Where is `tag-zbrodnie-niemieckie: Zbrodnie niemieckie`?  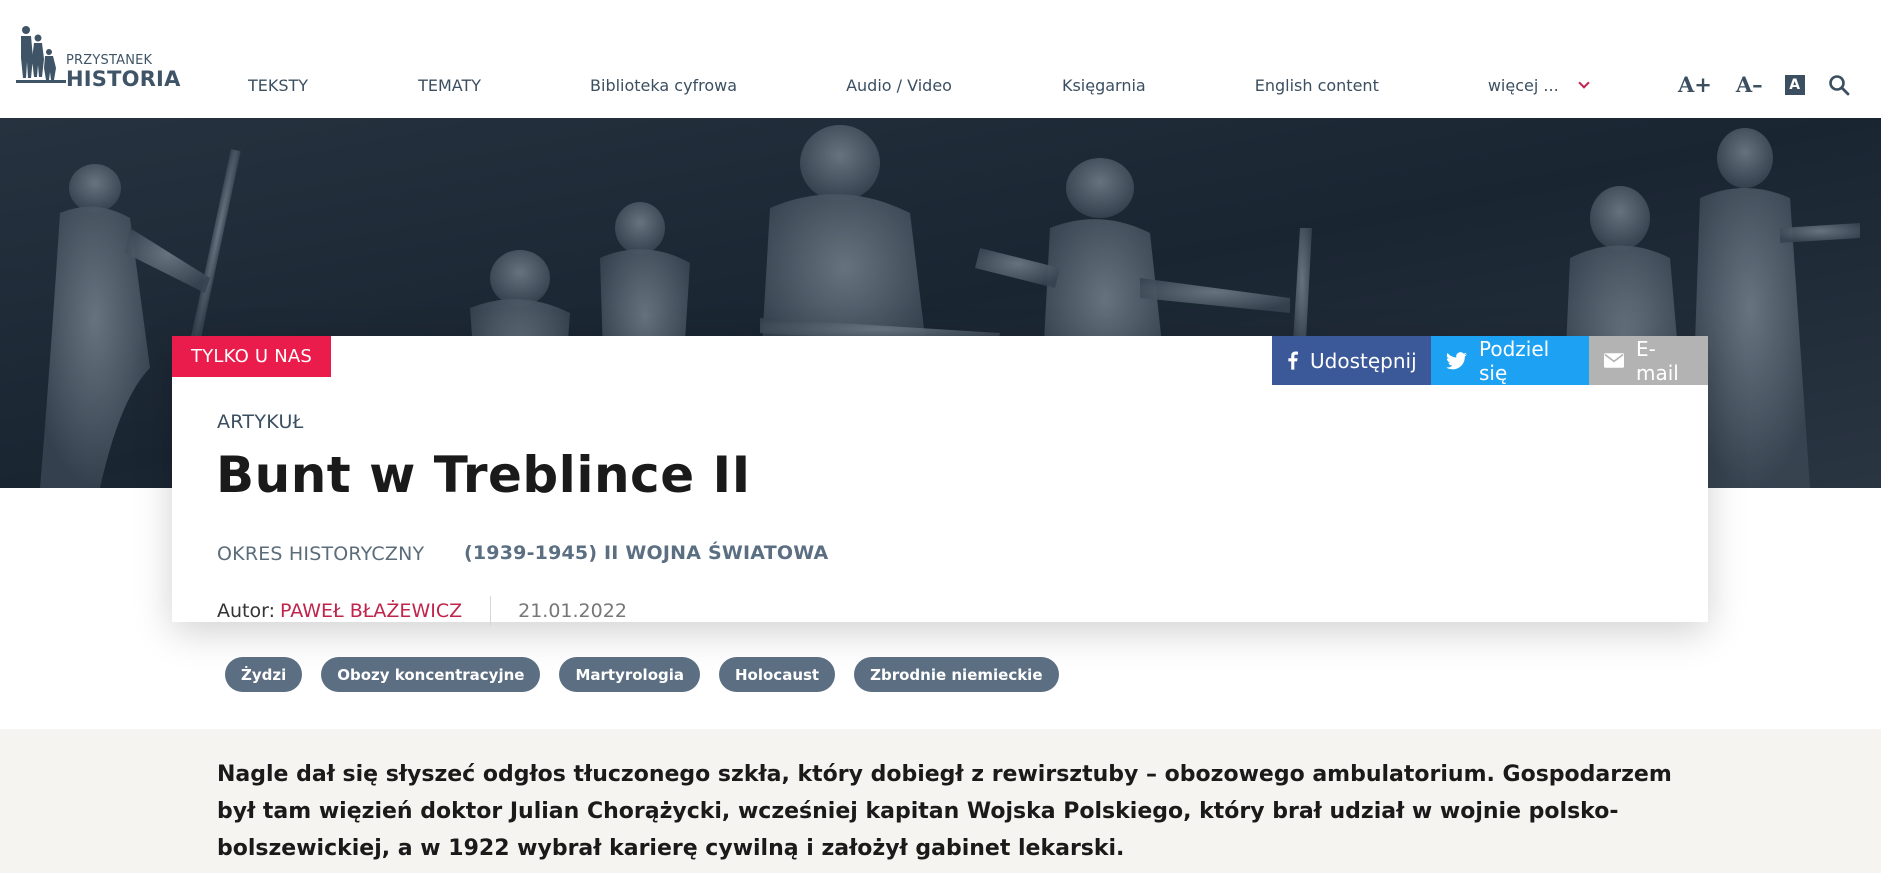 tag-zbrodnie-niemieckie: Zbrodnie niemieckie is located at coordinates (956, 674).